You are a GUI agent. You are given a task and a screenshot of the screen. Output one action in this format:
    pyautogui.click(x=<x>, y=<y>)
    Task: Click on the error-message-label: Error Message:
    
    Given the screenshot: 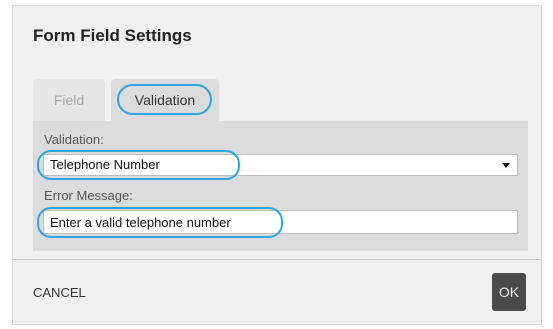 What is the action you would take?
    pyautogui.click(x=88, y=195)
    